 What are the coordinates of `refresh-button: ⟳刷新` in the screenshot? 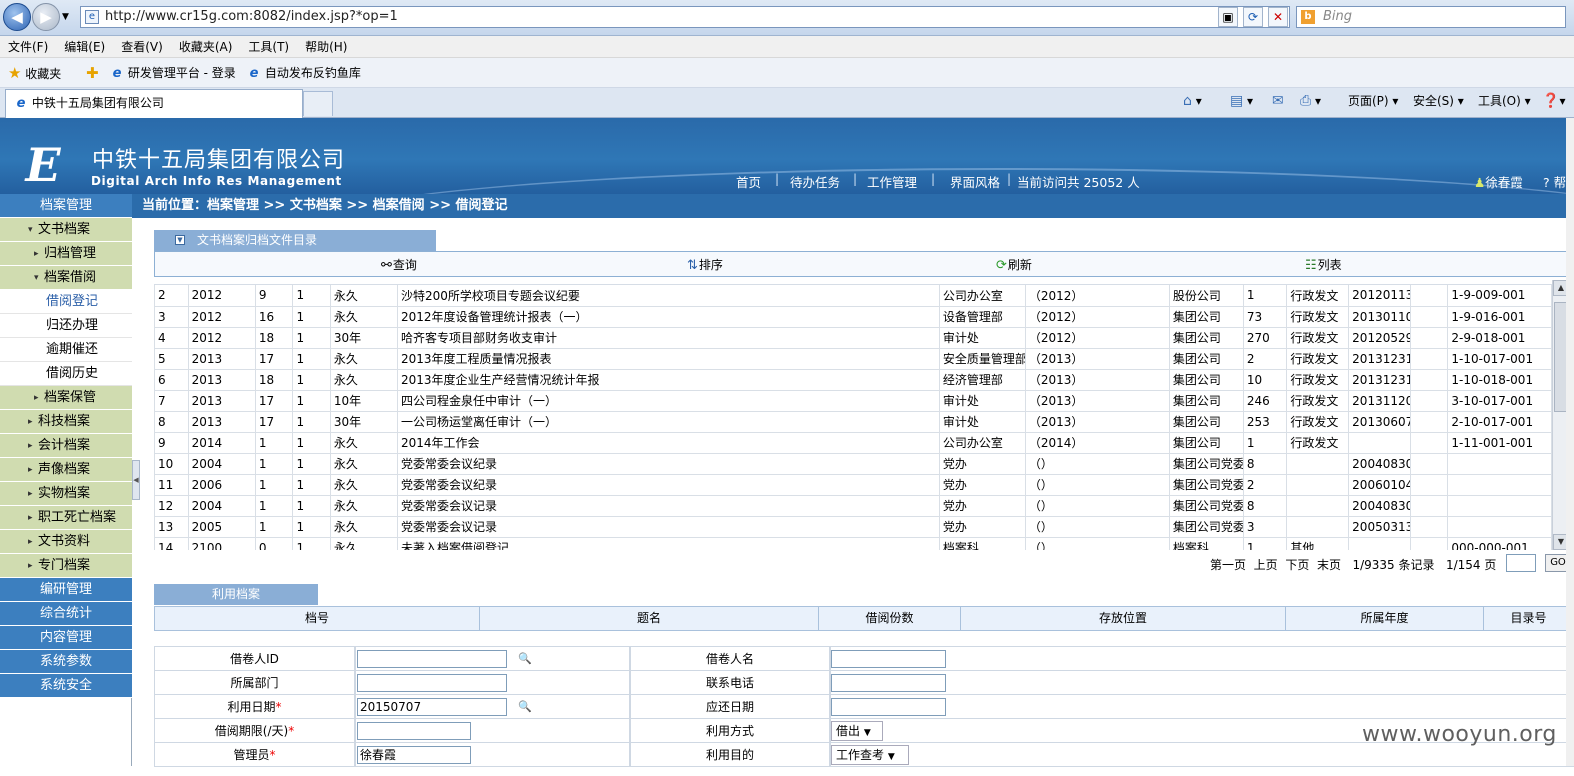 It's located at (1014, 265).